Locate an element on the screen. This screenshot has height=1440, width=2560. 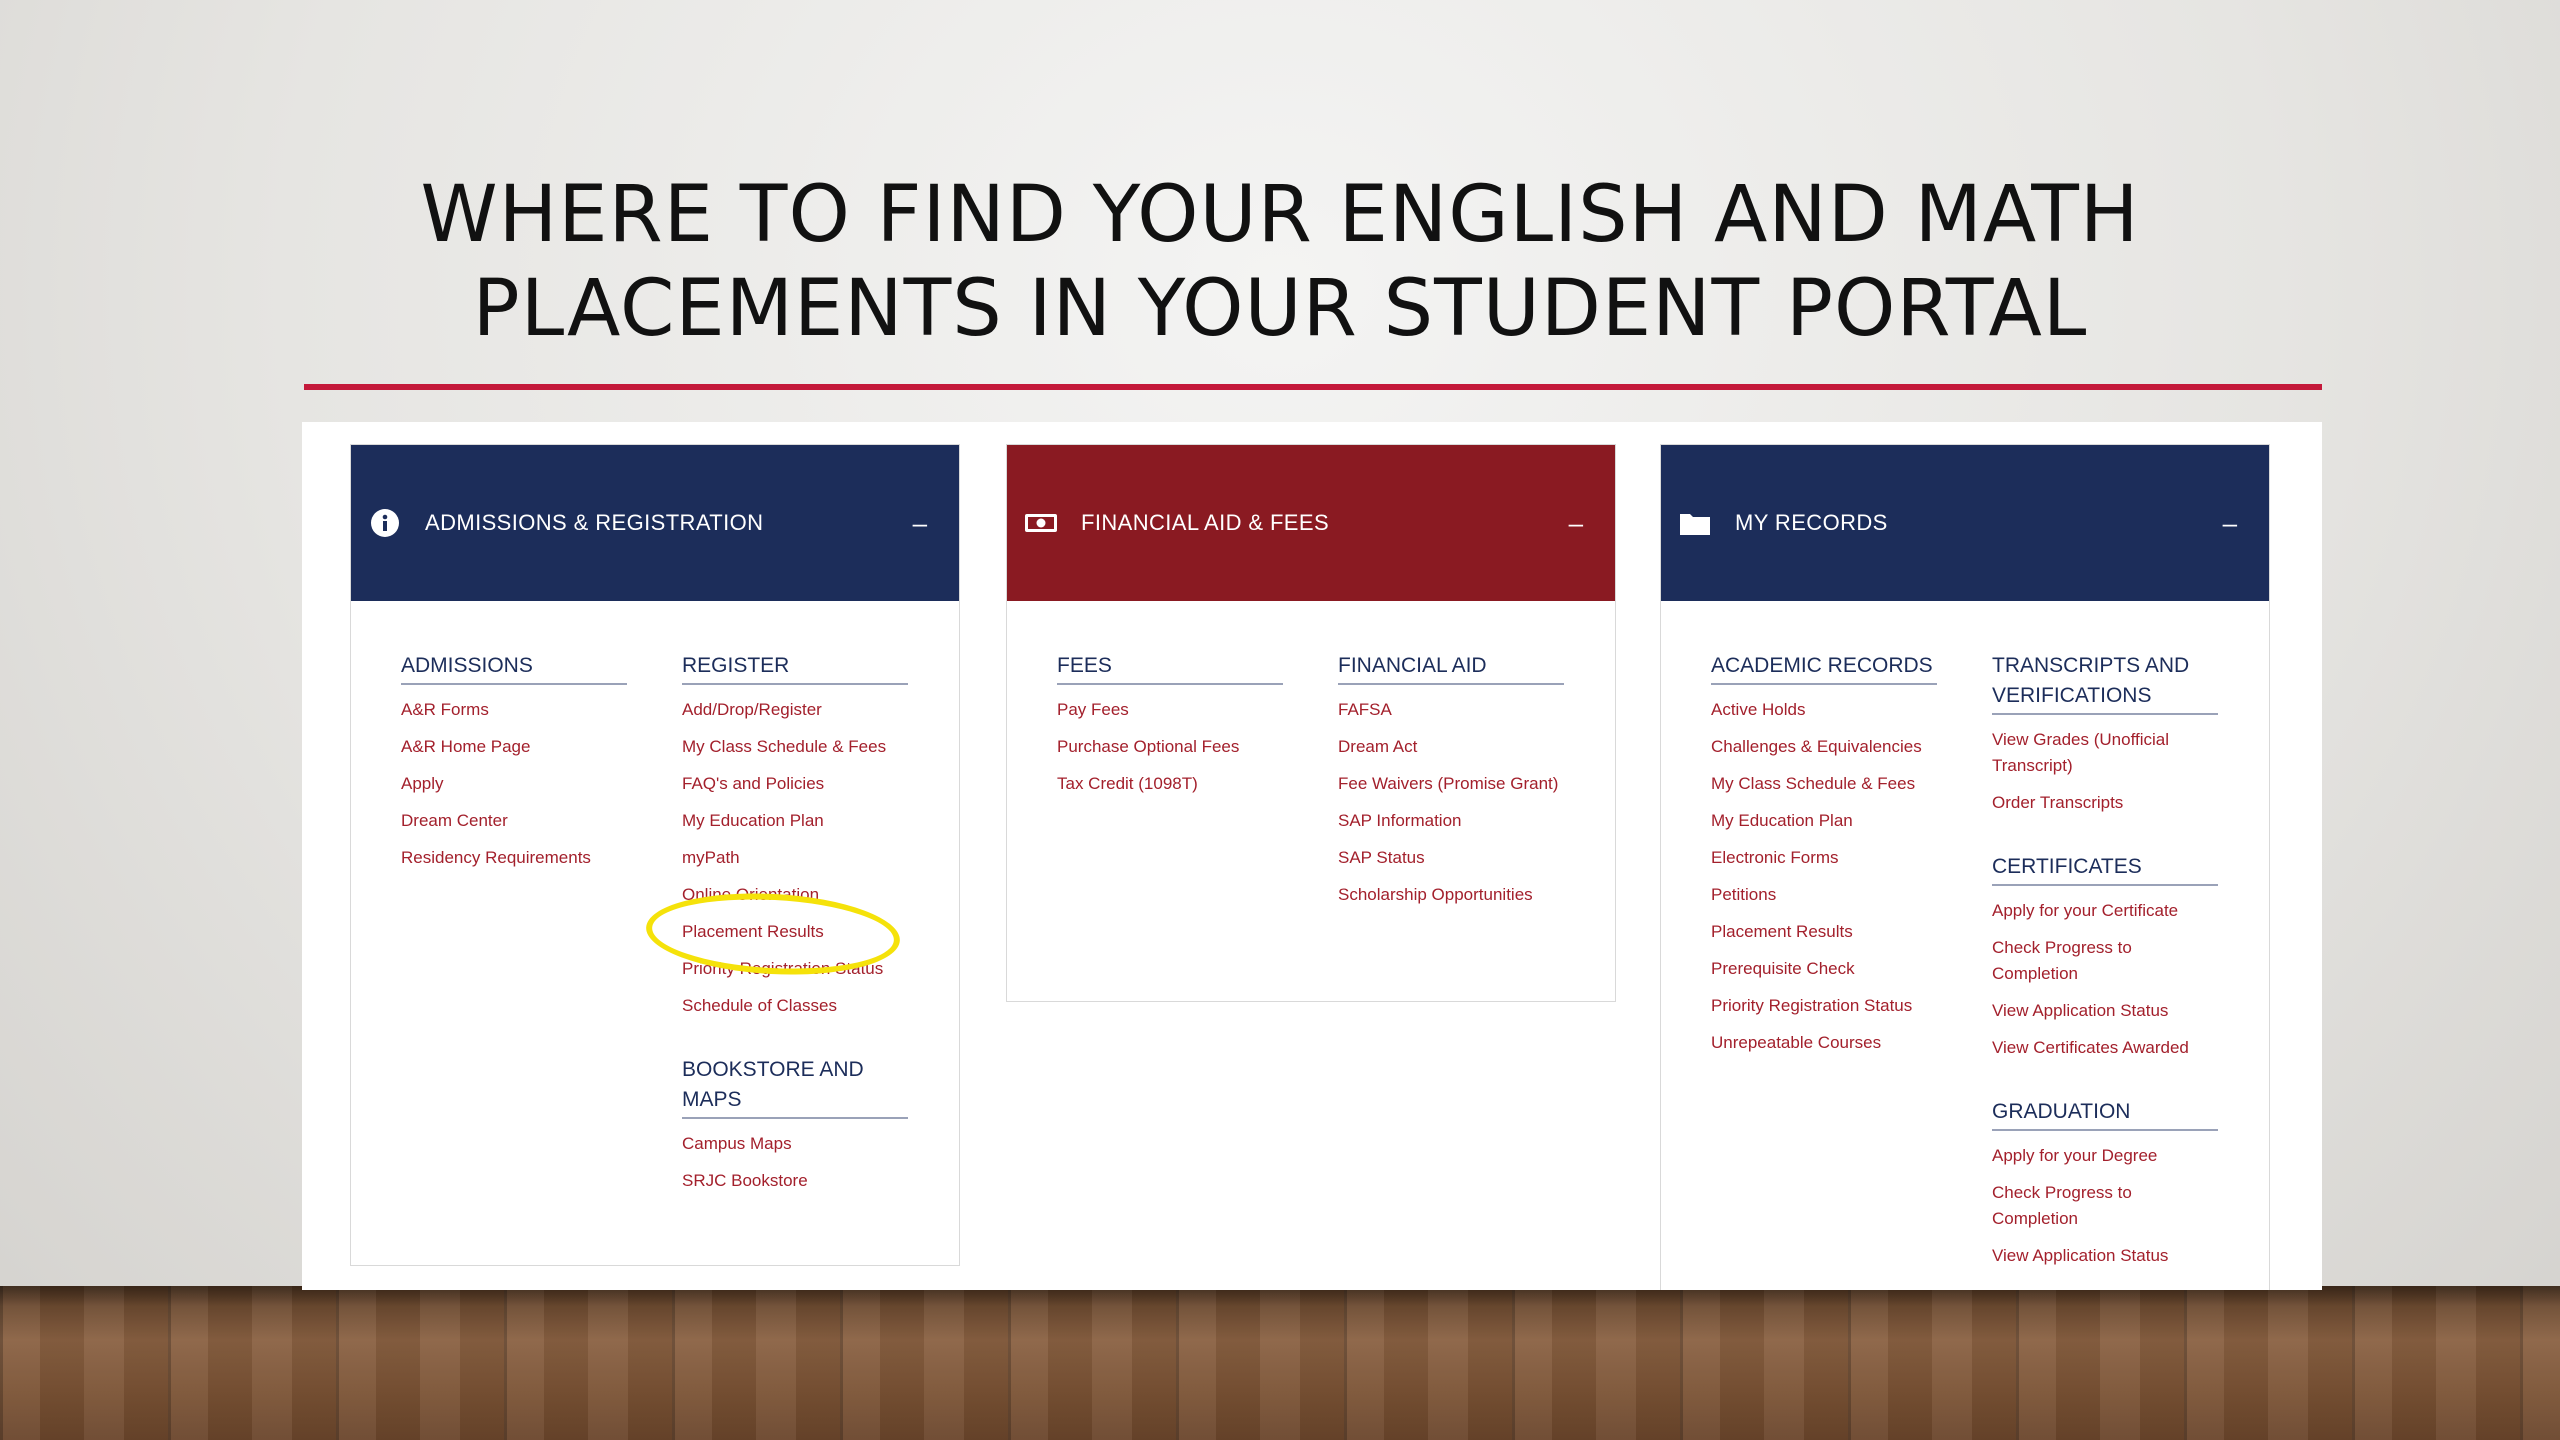
link-prerequisite-check: Prerequisite Check is located at coordinates (1824, 969).